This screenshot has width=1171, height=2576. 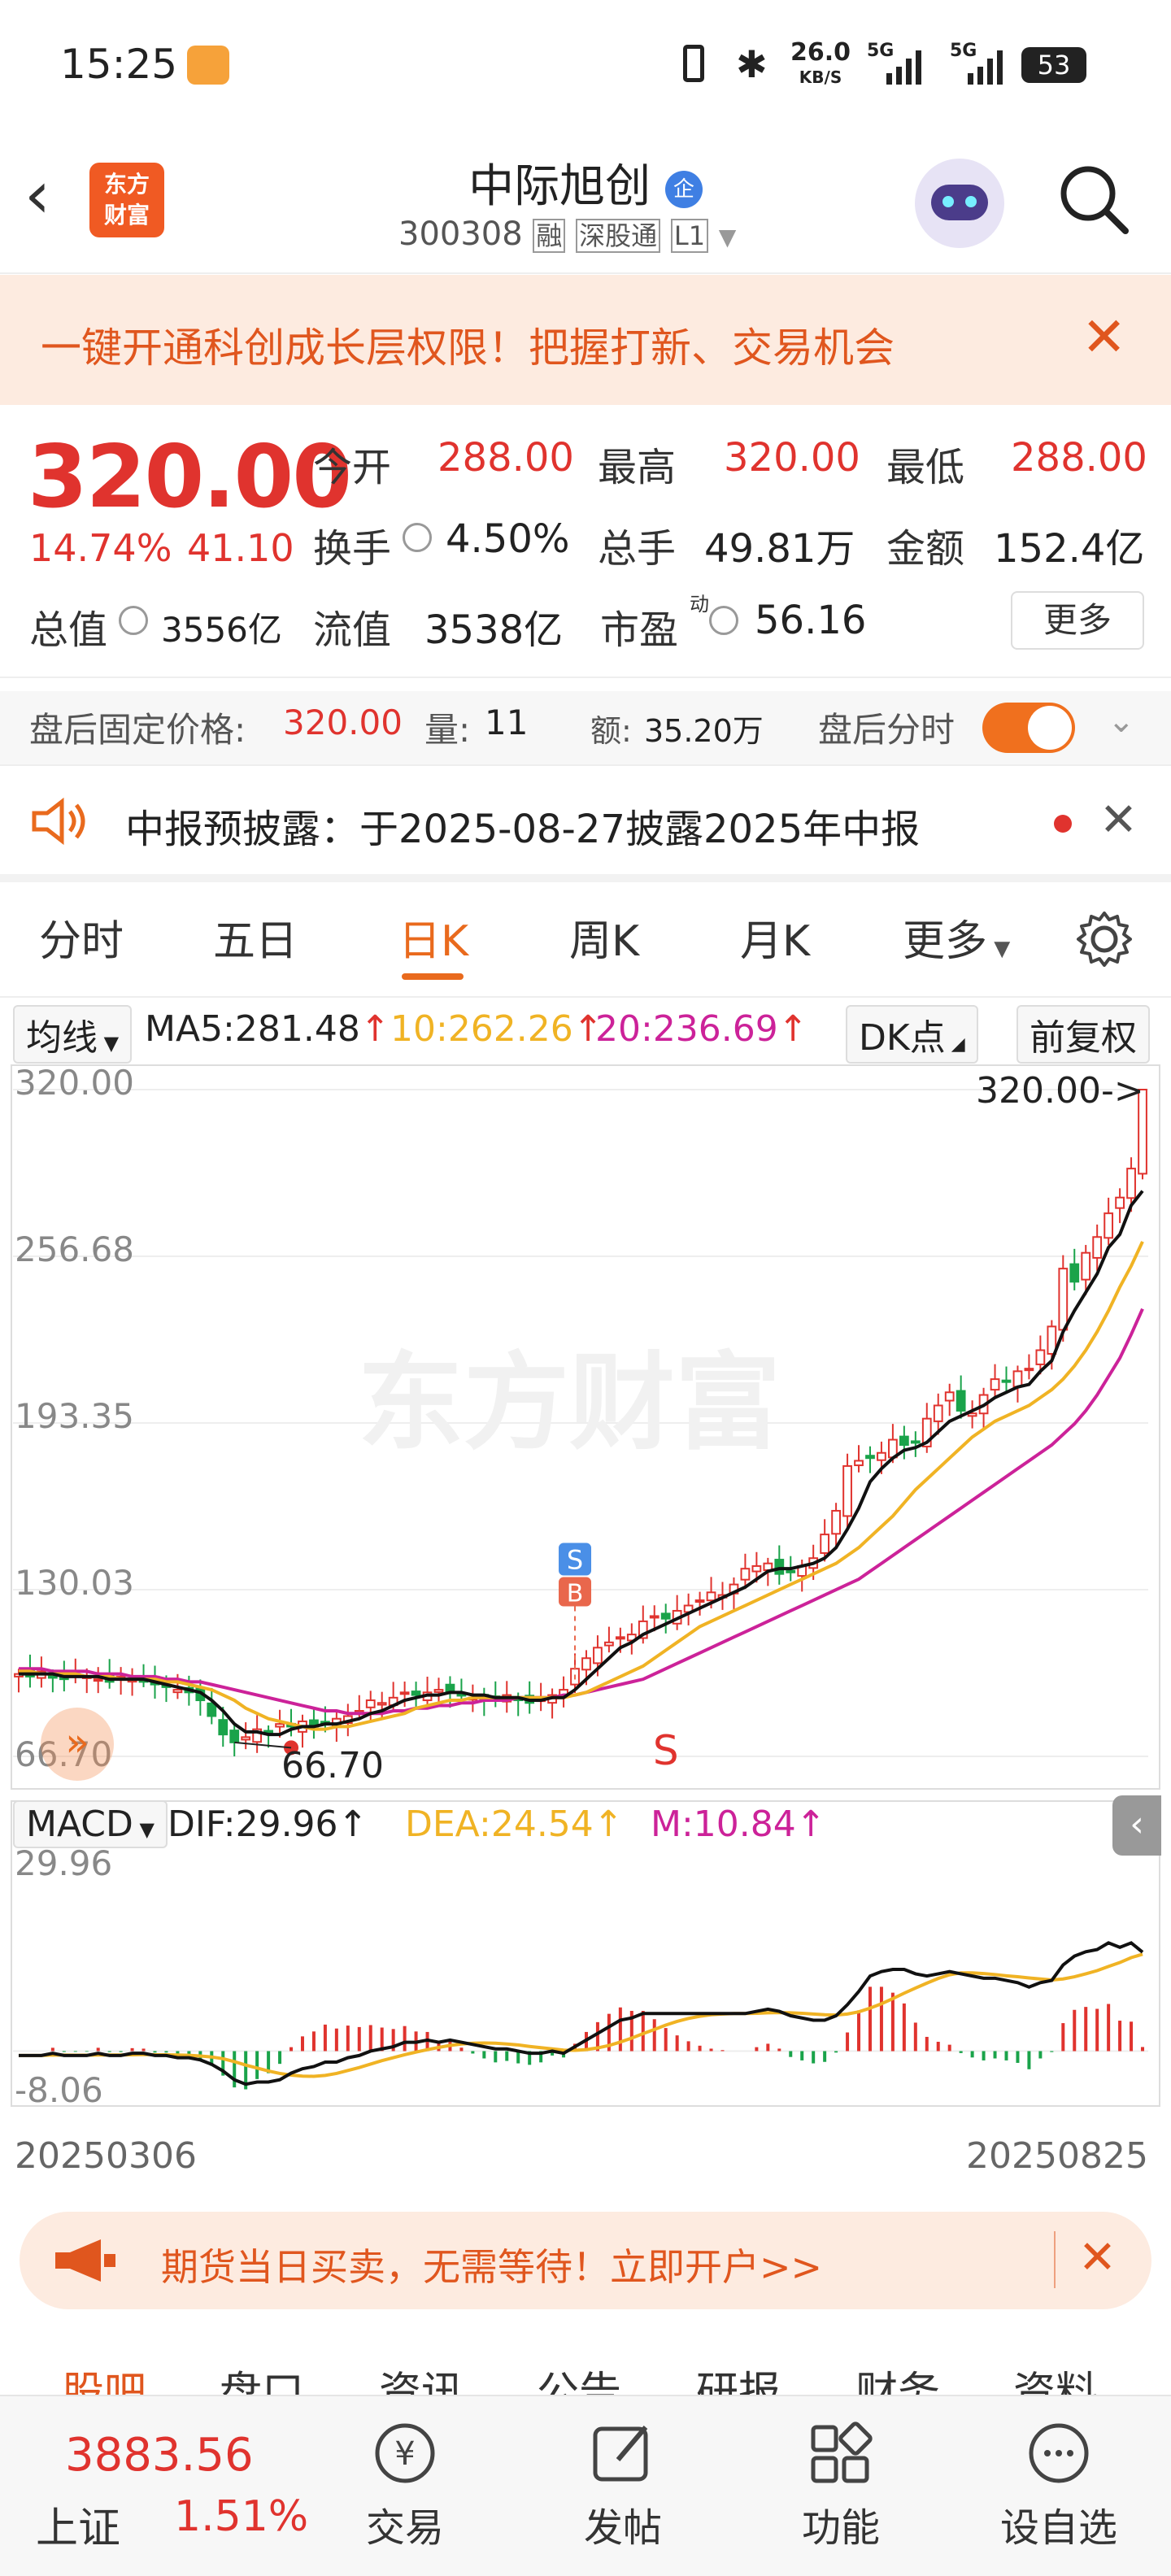 I want to click on subtab-news: 资讯, so click(x=422, y=2376).